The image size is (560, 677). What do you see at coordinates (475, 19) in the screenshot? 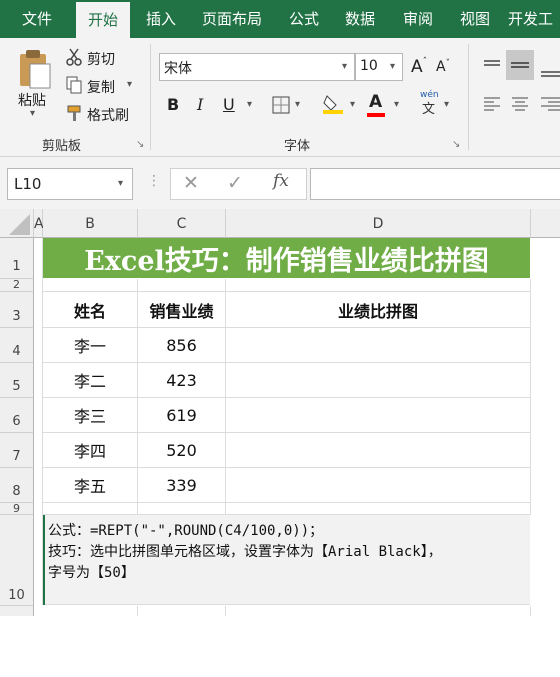
I see `tab-view: 视图` at bounding box center [475, 19].